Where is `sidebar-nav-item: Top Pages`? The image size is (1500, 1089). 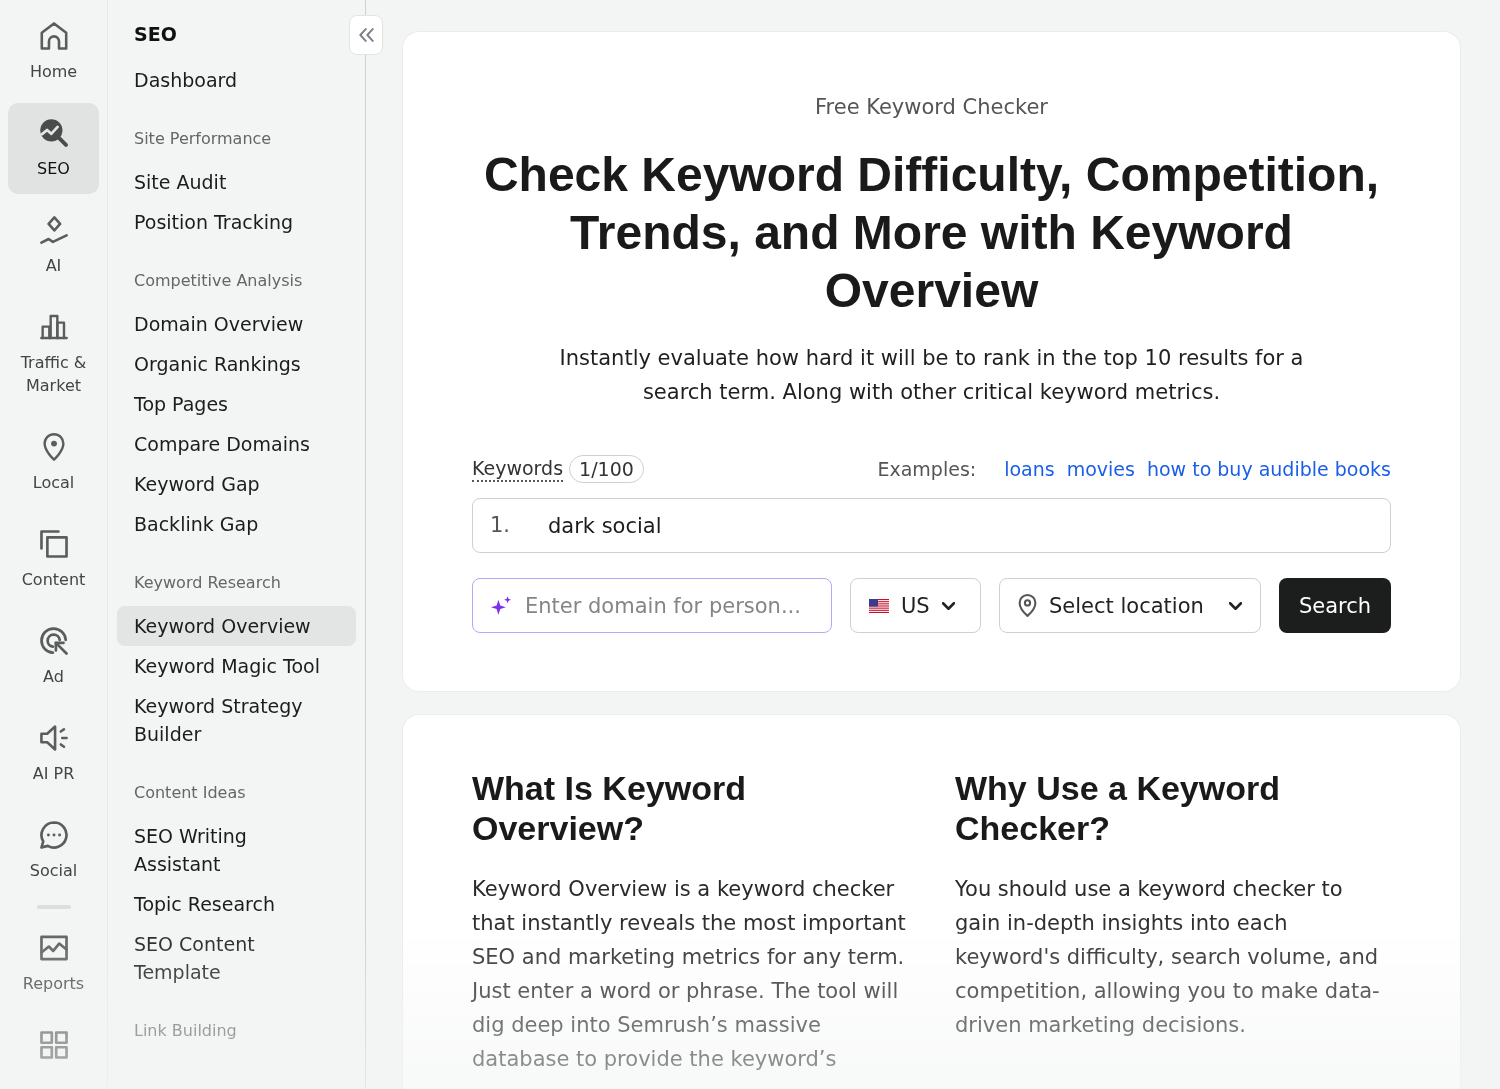
sidebar-nav-item: Top Pages is located at coordinates (236, 404).